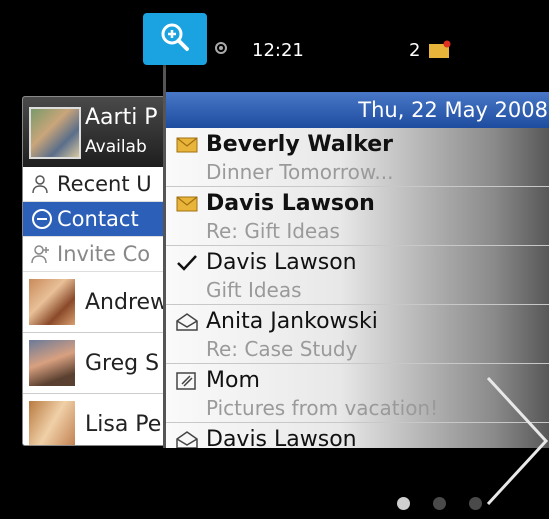  Describe the element at coordinates (292, 321) in the screenshot. I see `message-sender: Anita Jankowski` at that location.